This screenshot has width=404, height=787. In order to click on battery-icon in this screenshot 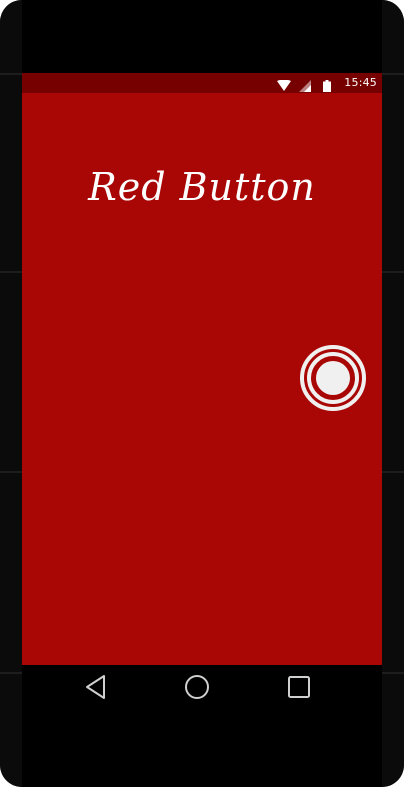, I will do `click(327, 86)`.